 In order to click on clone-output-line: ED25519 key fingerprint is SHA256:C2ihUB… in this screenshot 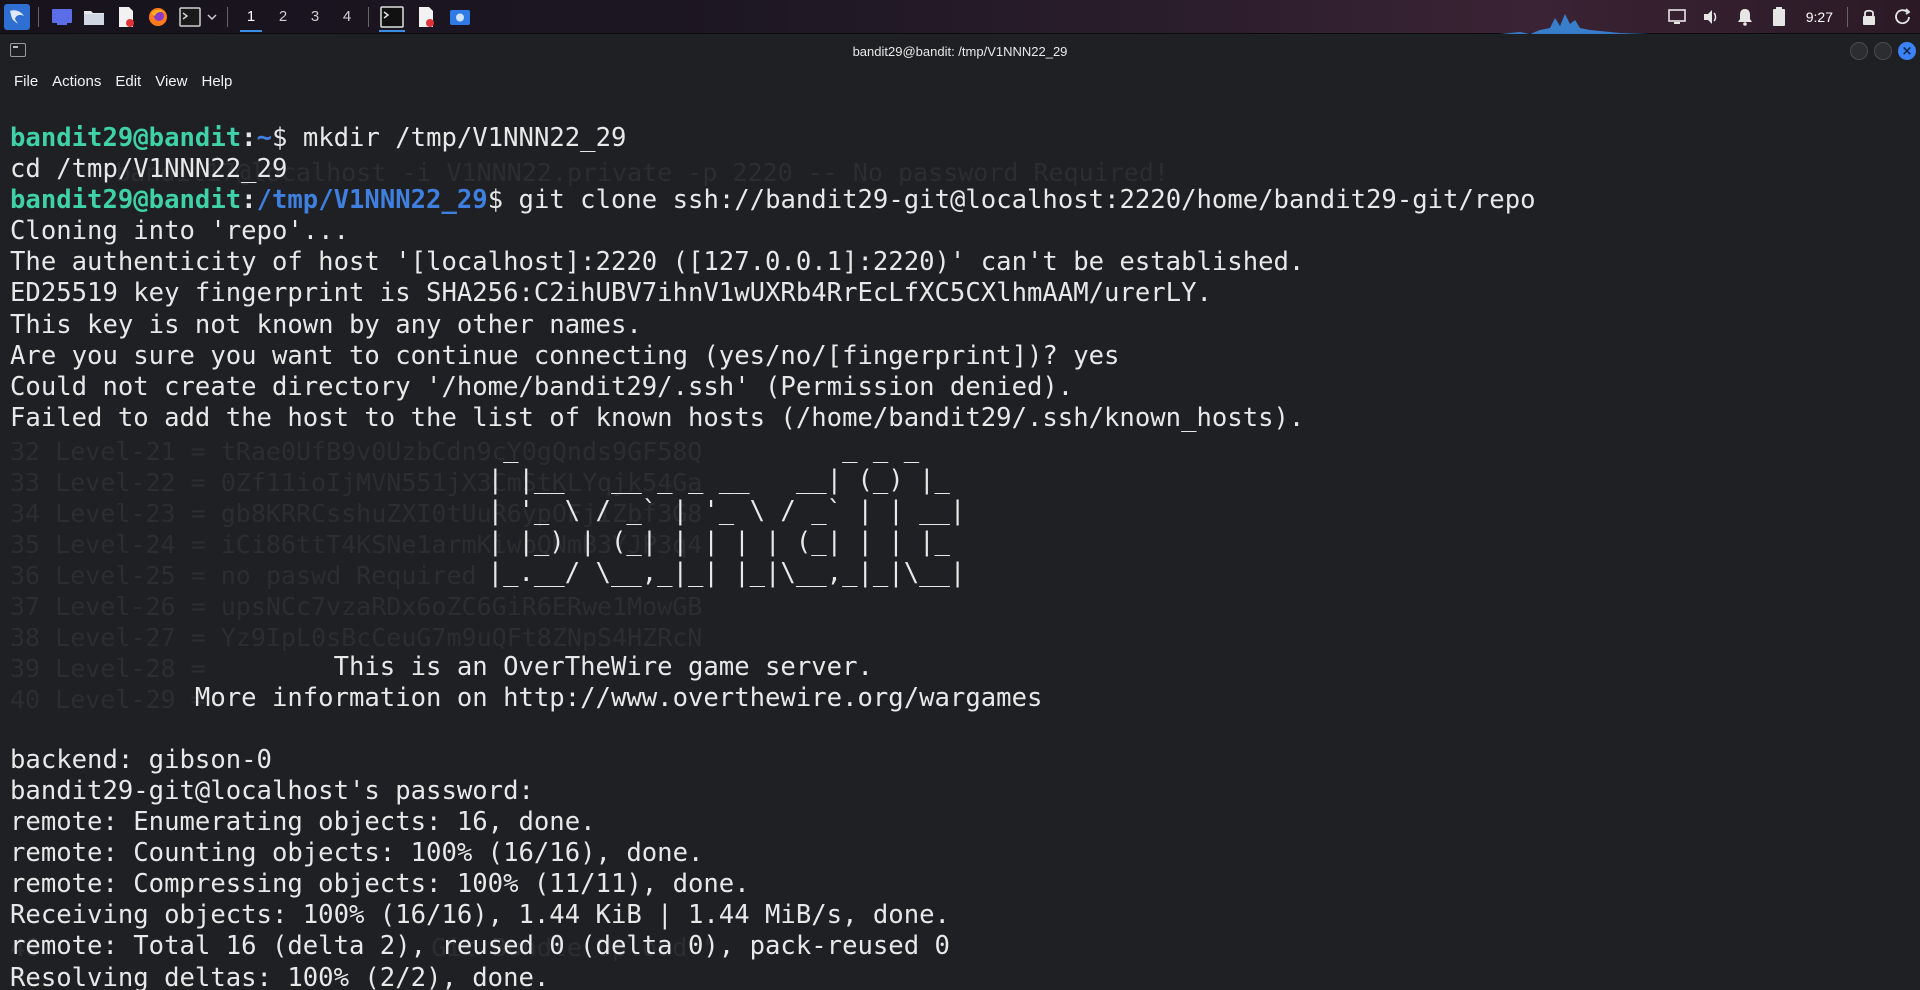, I will do `click(611, 293)`.